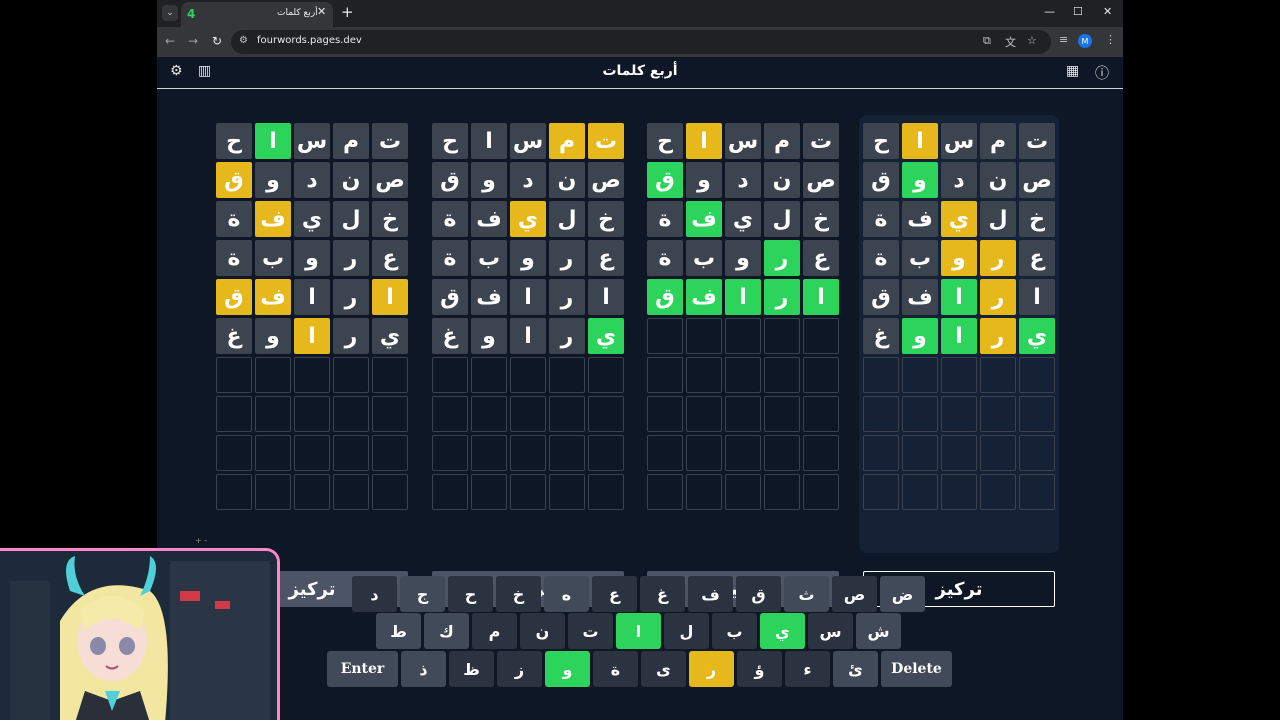  I want to click on keyboard-key: ق, so click(758, 594).